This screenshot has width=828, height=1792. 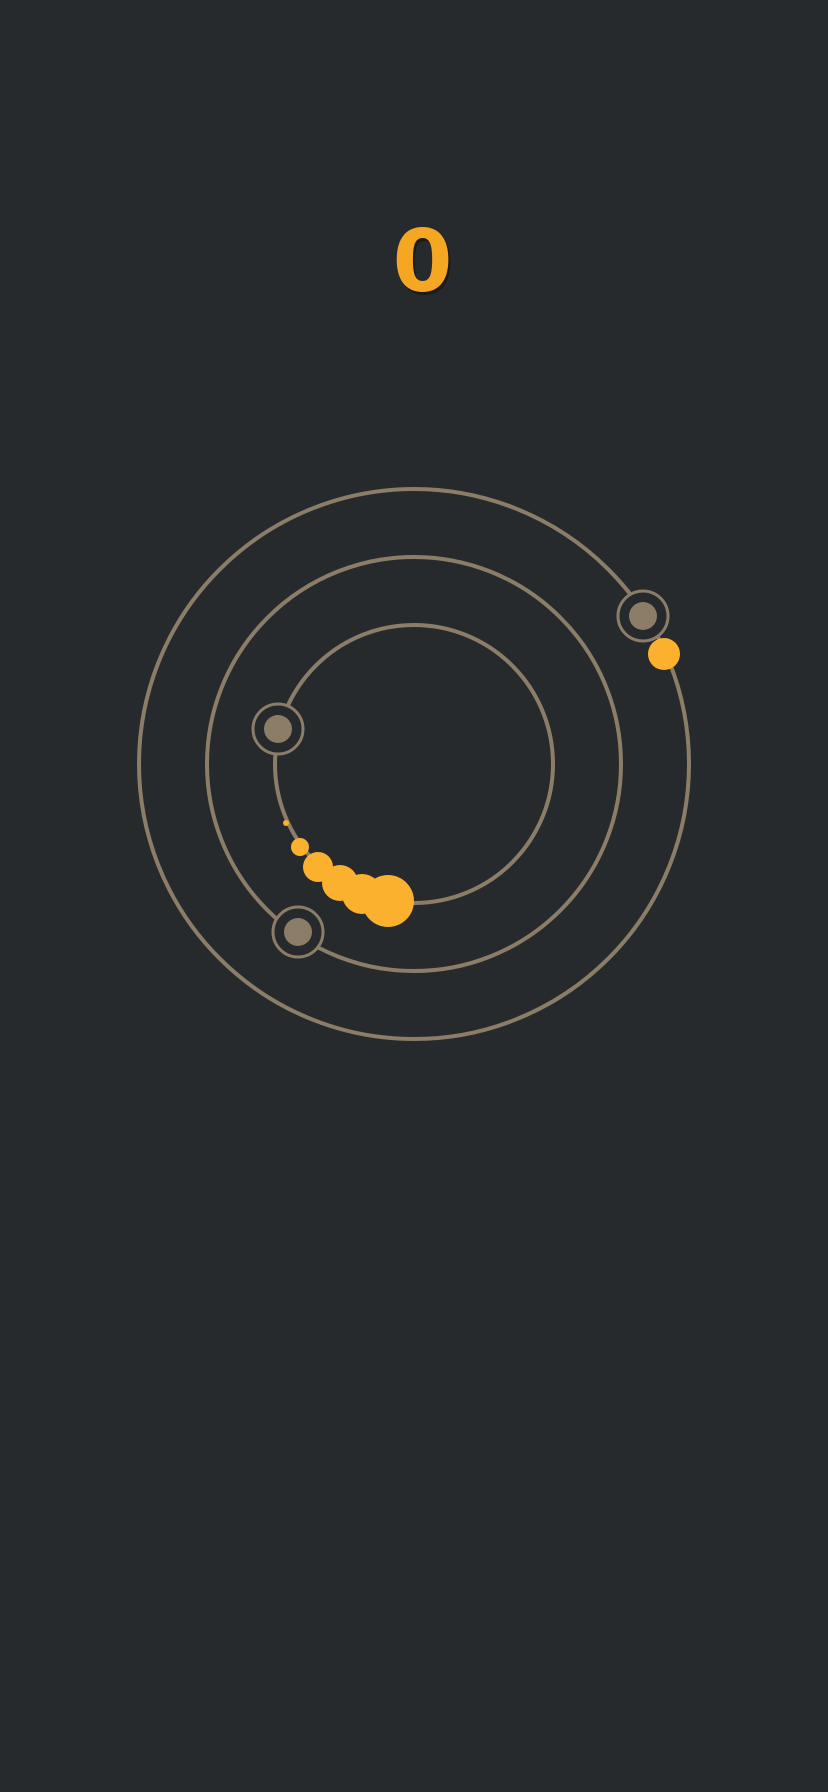 What do you see at coordinates (278, 729) in the screenshot?
I see `planet-inner-ring` at bounding box center [278, 729].